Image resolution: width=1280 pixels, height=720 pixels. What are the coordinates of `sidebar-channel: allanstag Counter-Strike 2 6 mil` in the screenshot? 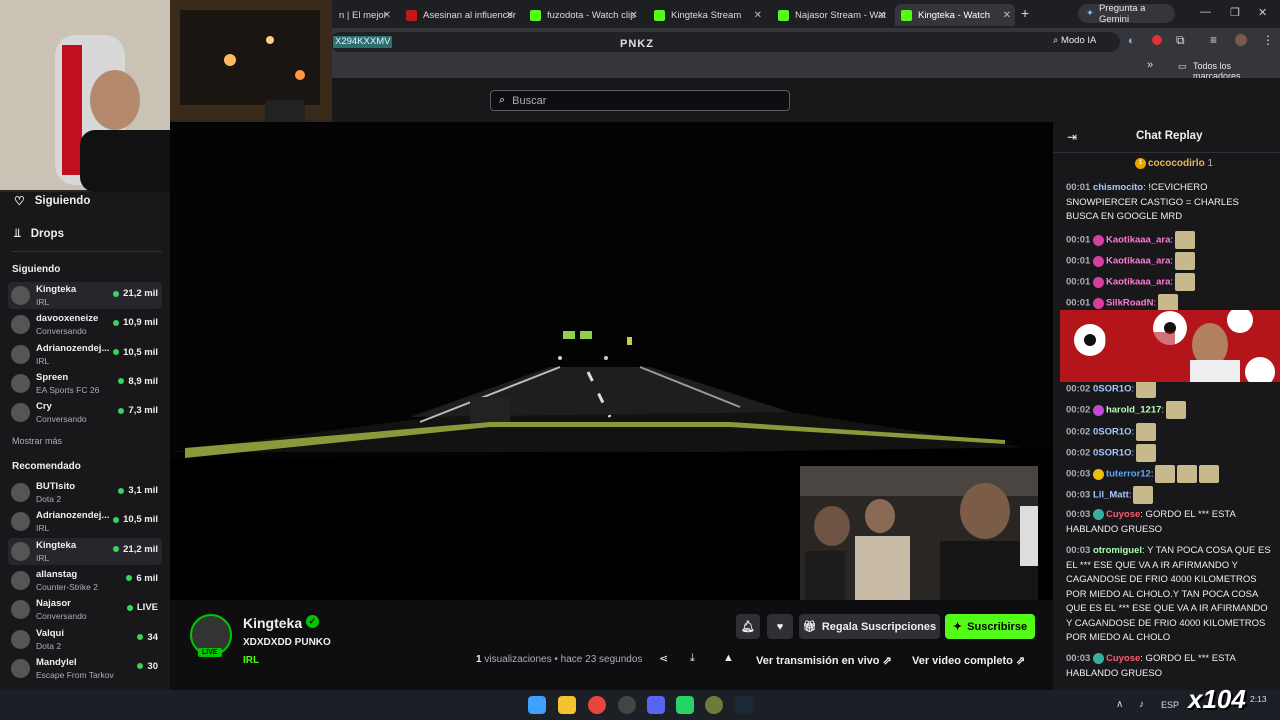 It's located at (85, 580).